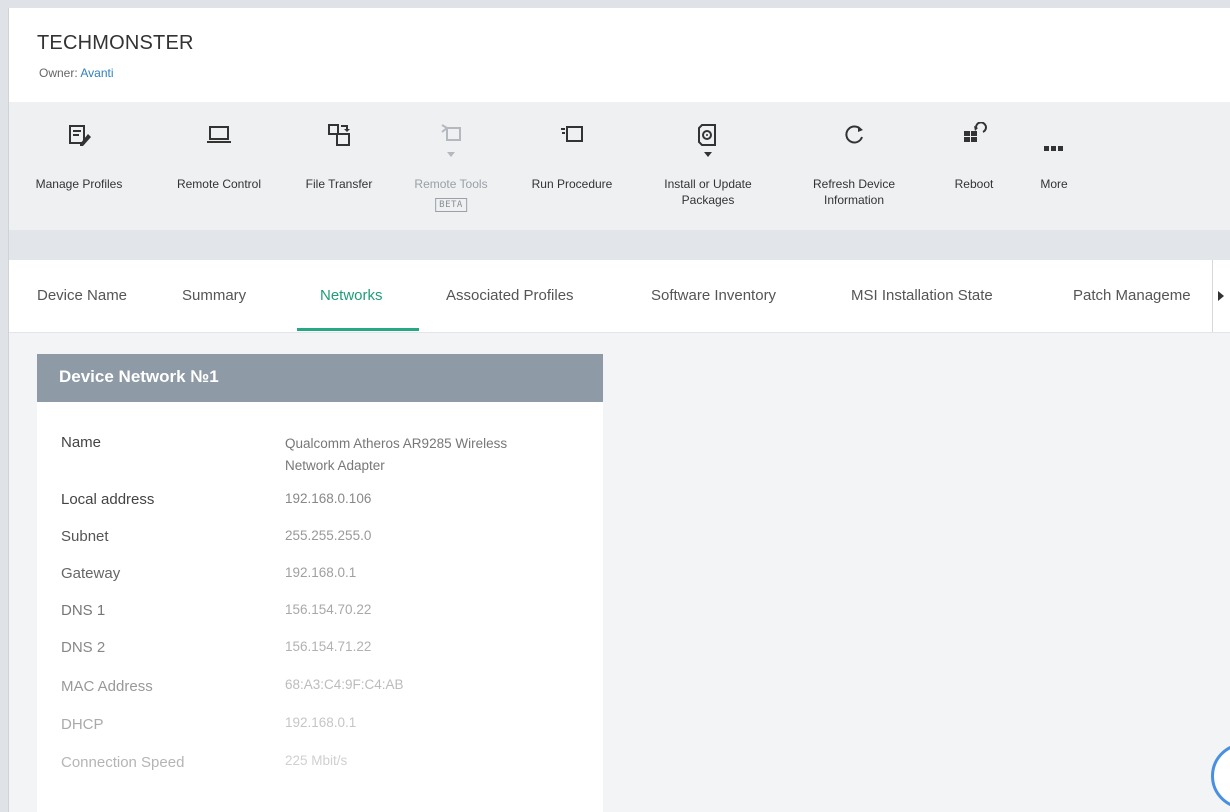  I want to click on remote-tools-label: Remote Tools, so click(451, 184).